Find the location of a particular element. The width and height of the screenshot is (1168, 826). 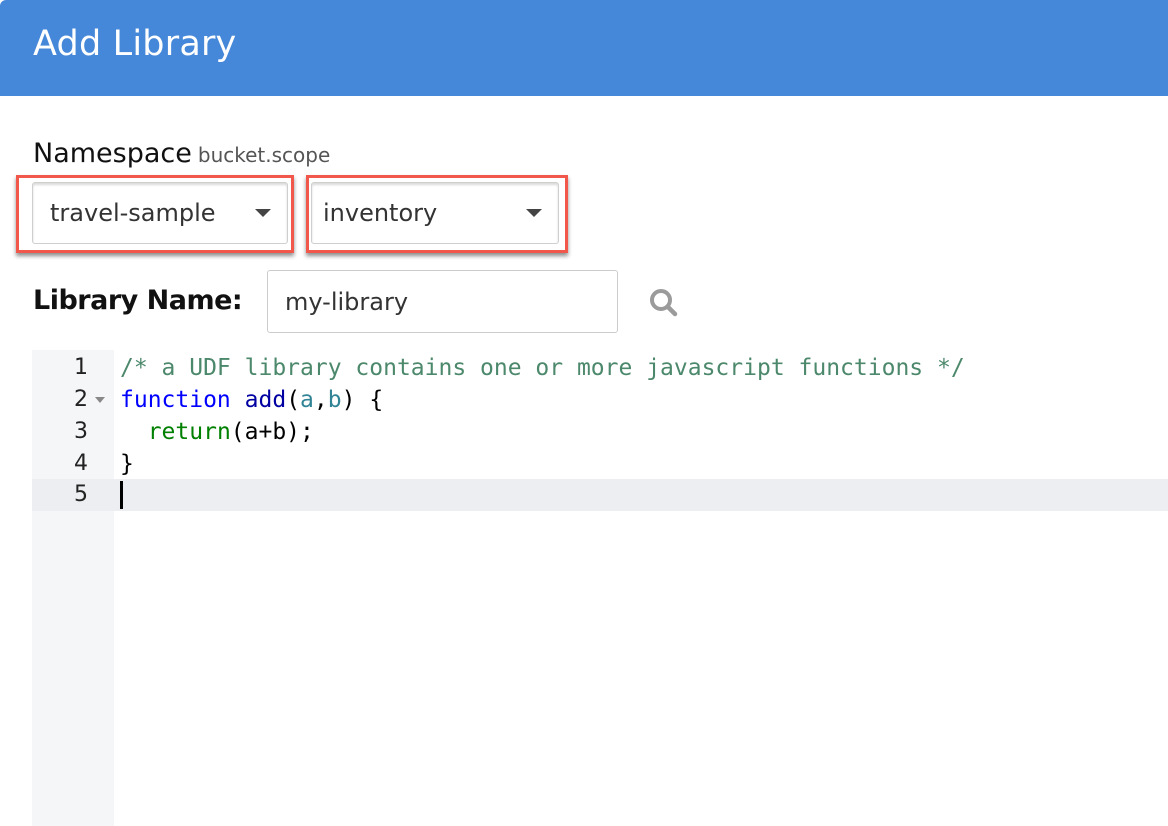

code-text: } is located at coordinates (127, 464).